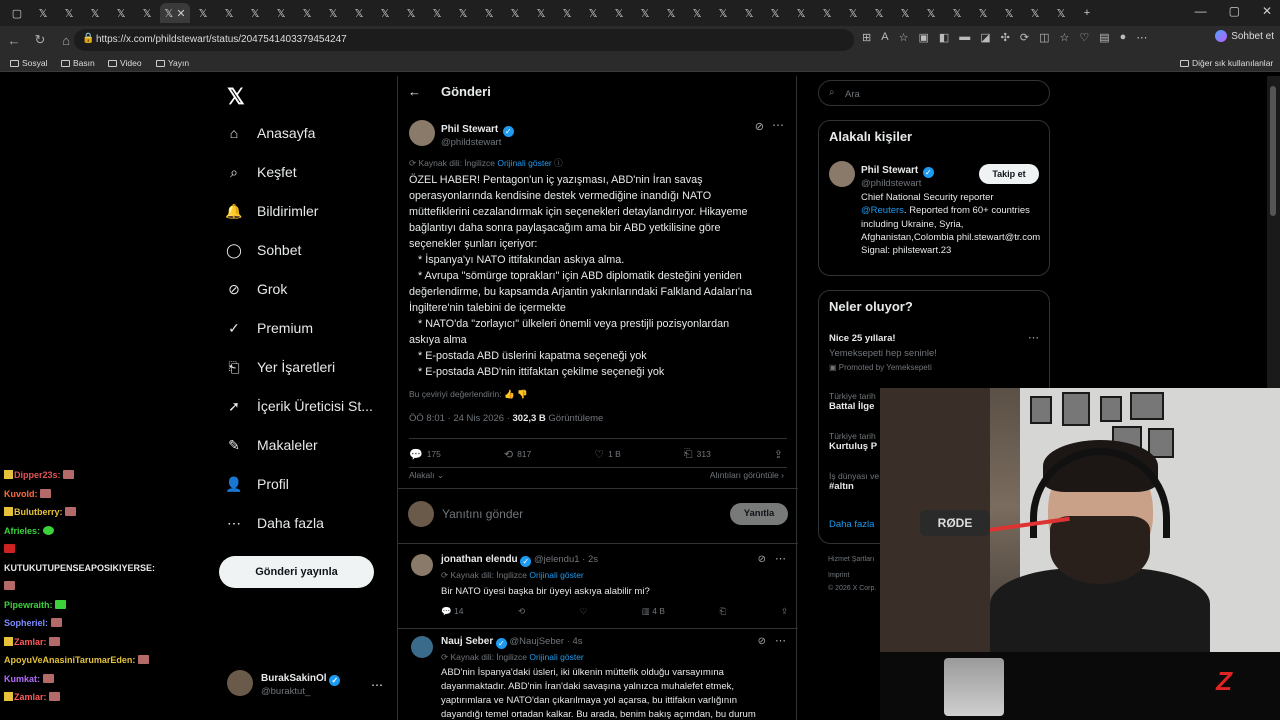 The image size is (1280, 720). I want to click on nav-home: ⌂ Anasayfa, so click(270, 133).